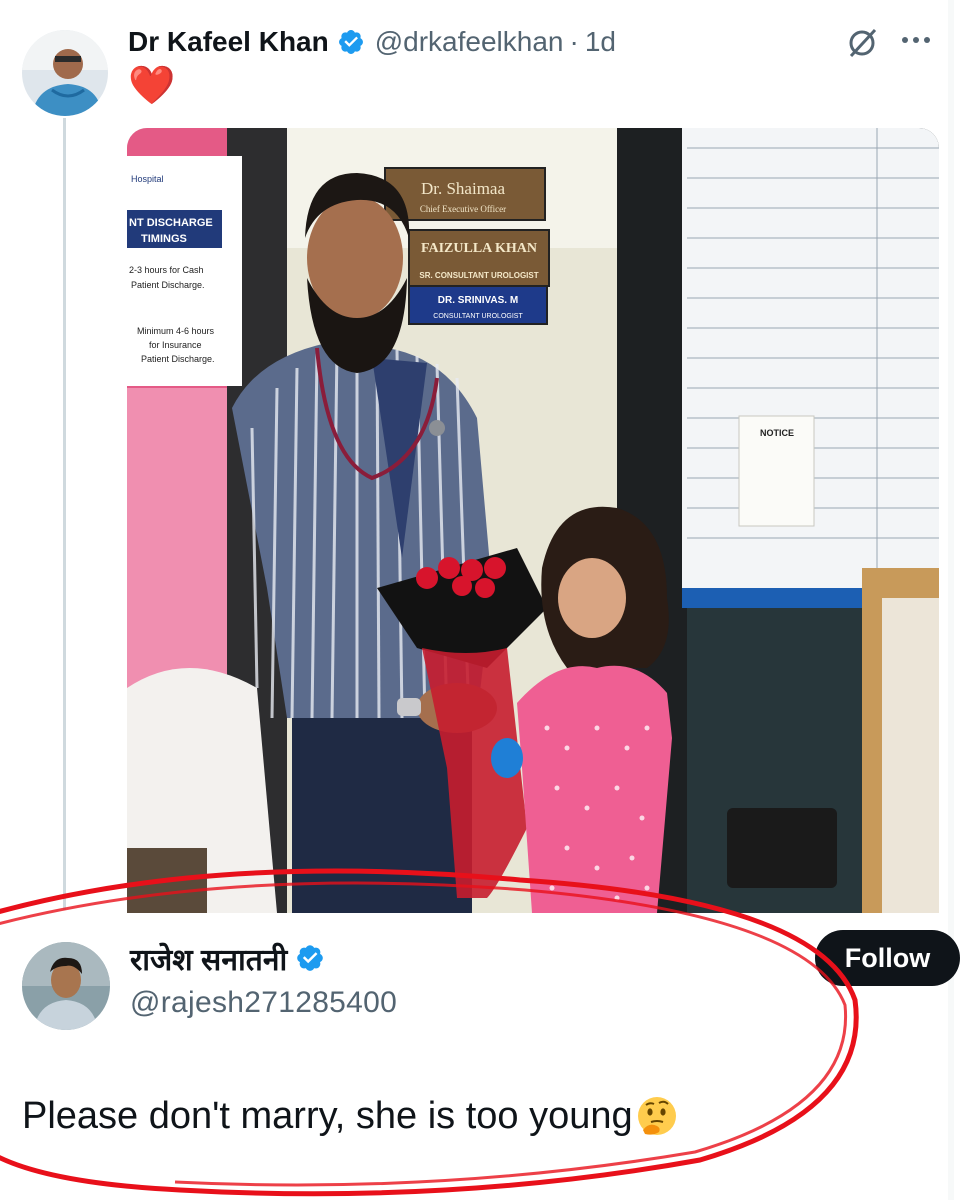  Describe the element at coordinates (168, 285) in the screenshot. I see `poster-line-2: Patient Discharge.` at that location.